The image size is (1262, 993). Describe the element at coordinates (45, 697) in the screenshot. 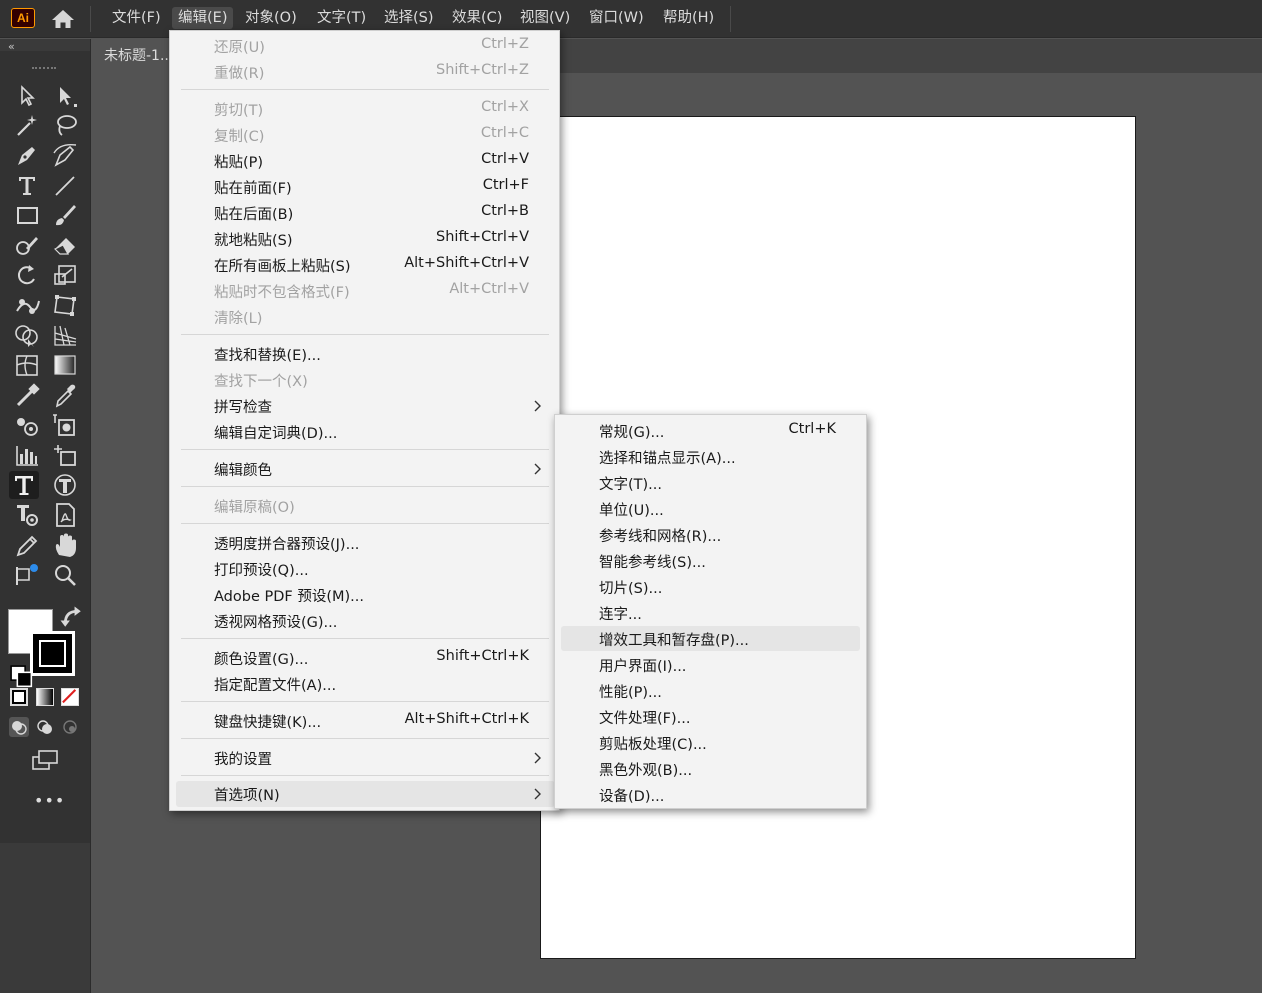

I see `gradient-mode-button` at that location.